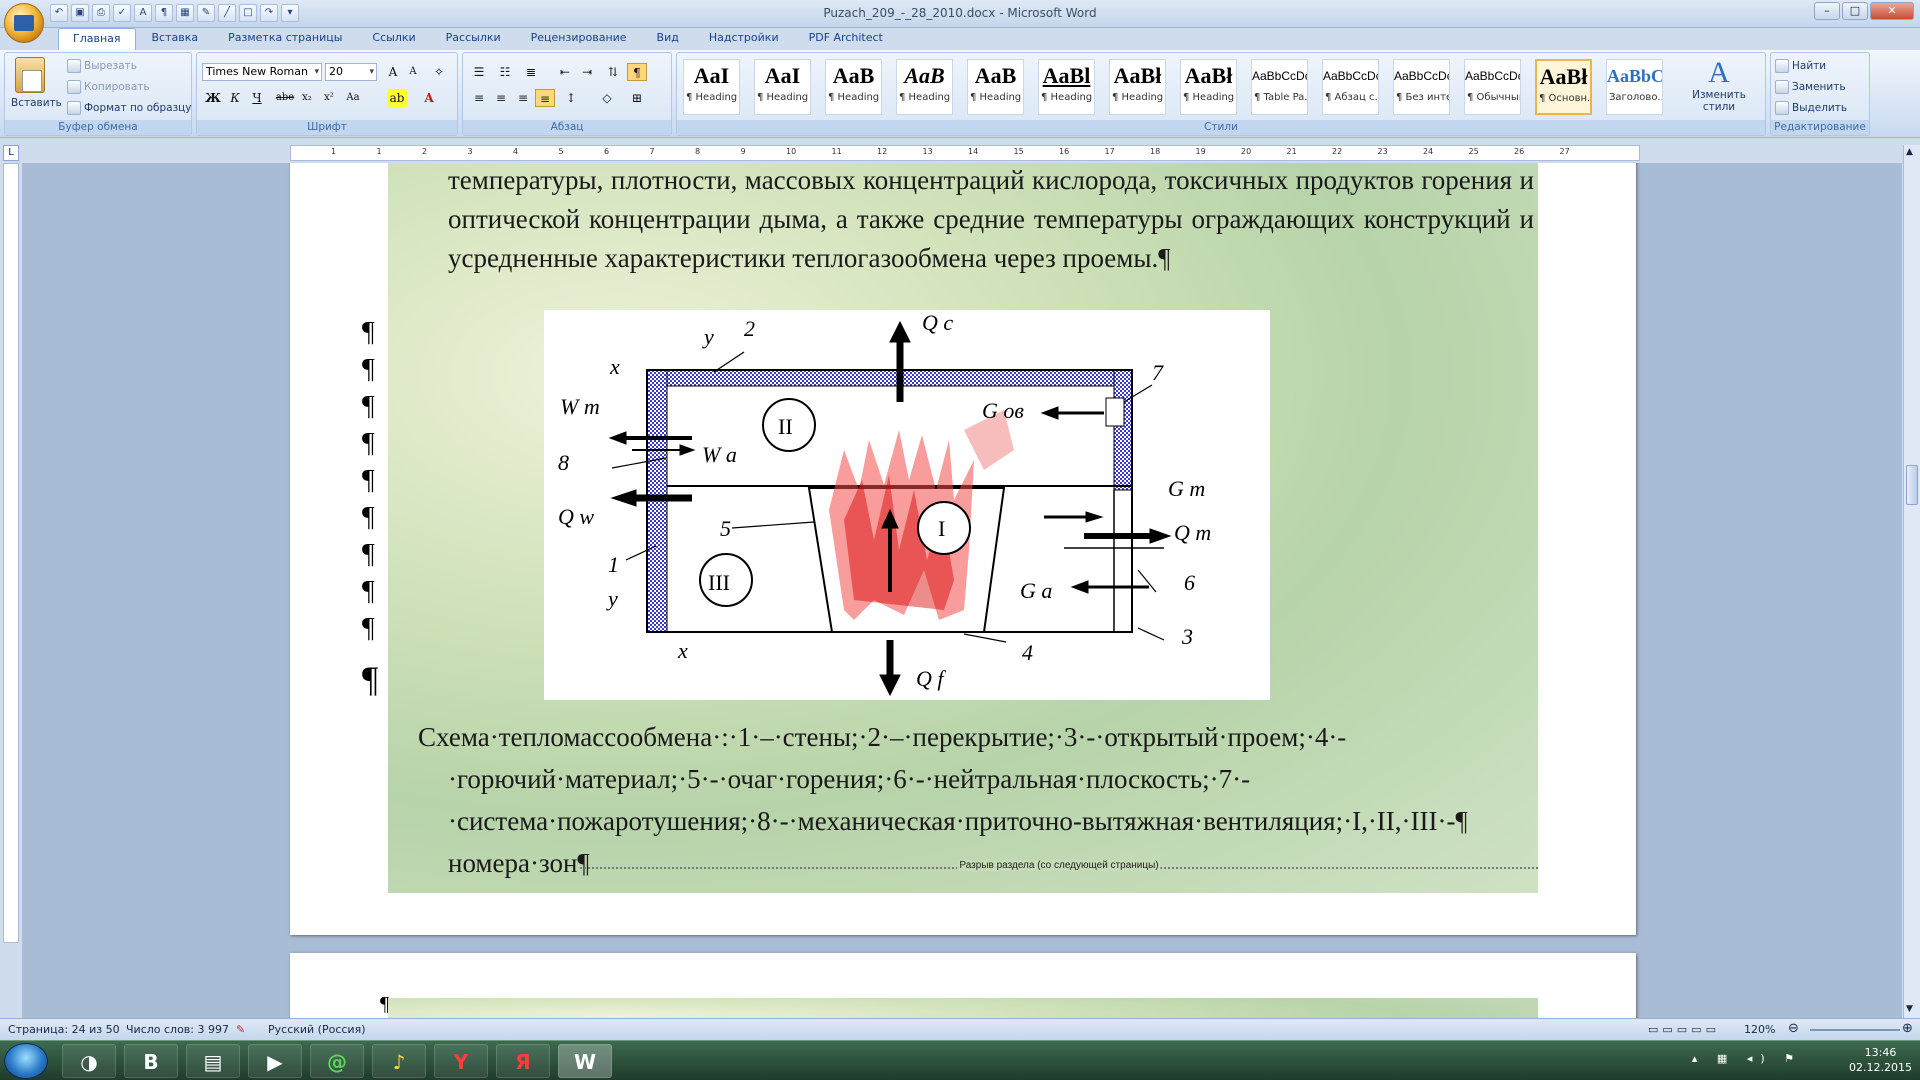  I want to click on change-case-button: Aa, so click(353, 98).